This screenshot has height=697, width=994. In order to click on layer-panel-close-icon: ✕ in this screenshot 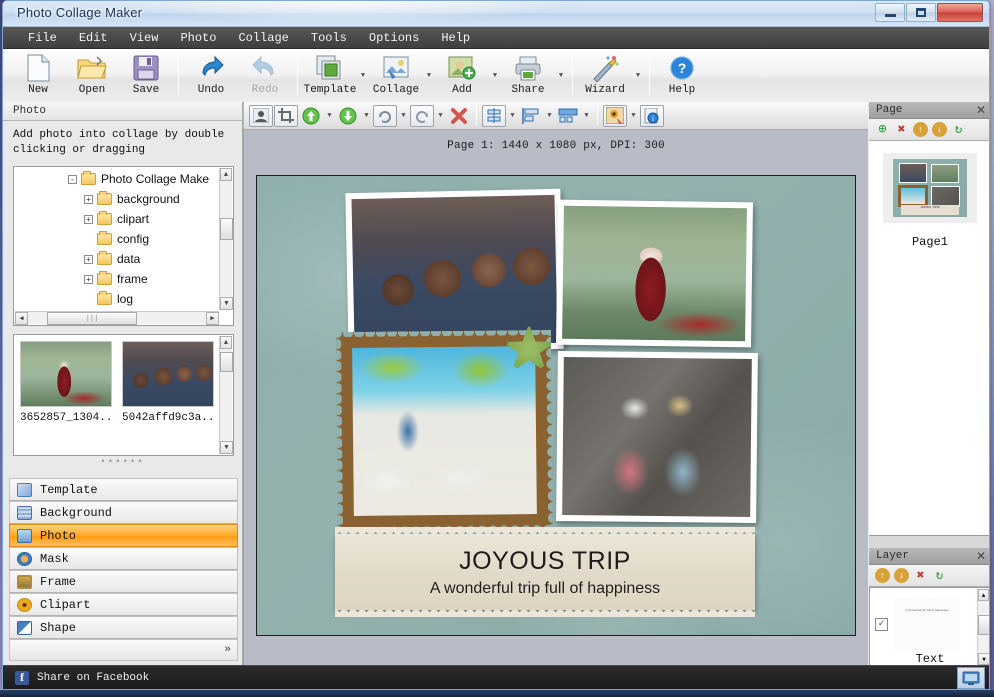, I will do `click(981, 556)`.